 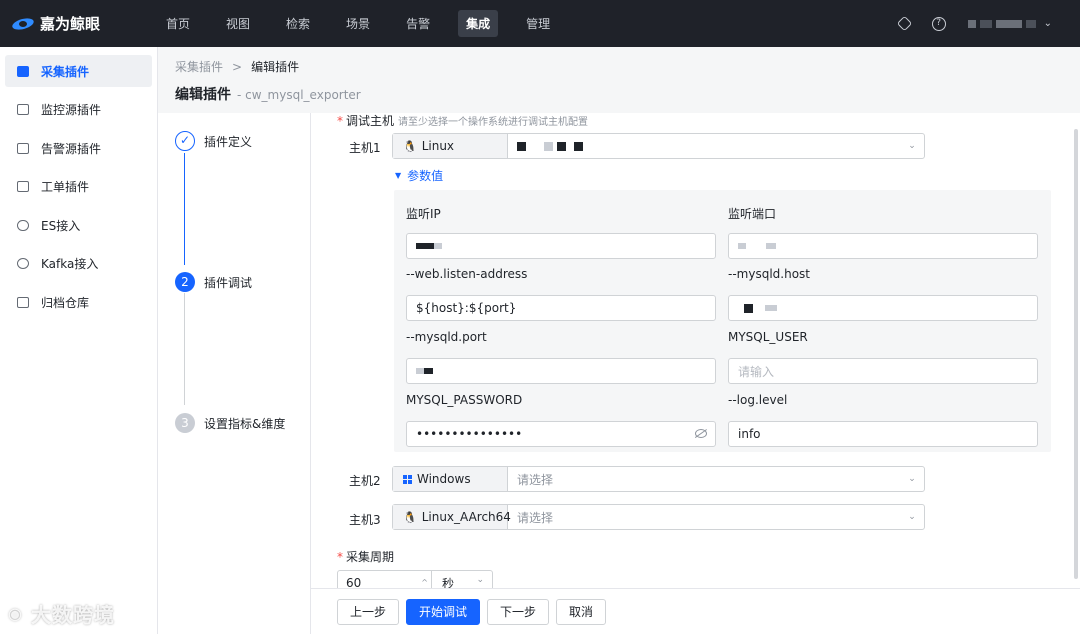 What do you see at coordinates (701, 433) in the screenshot?
I see `eye-off-icon` at bounding box center [701, 433].